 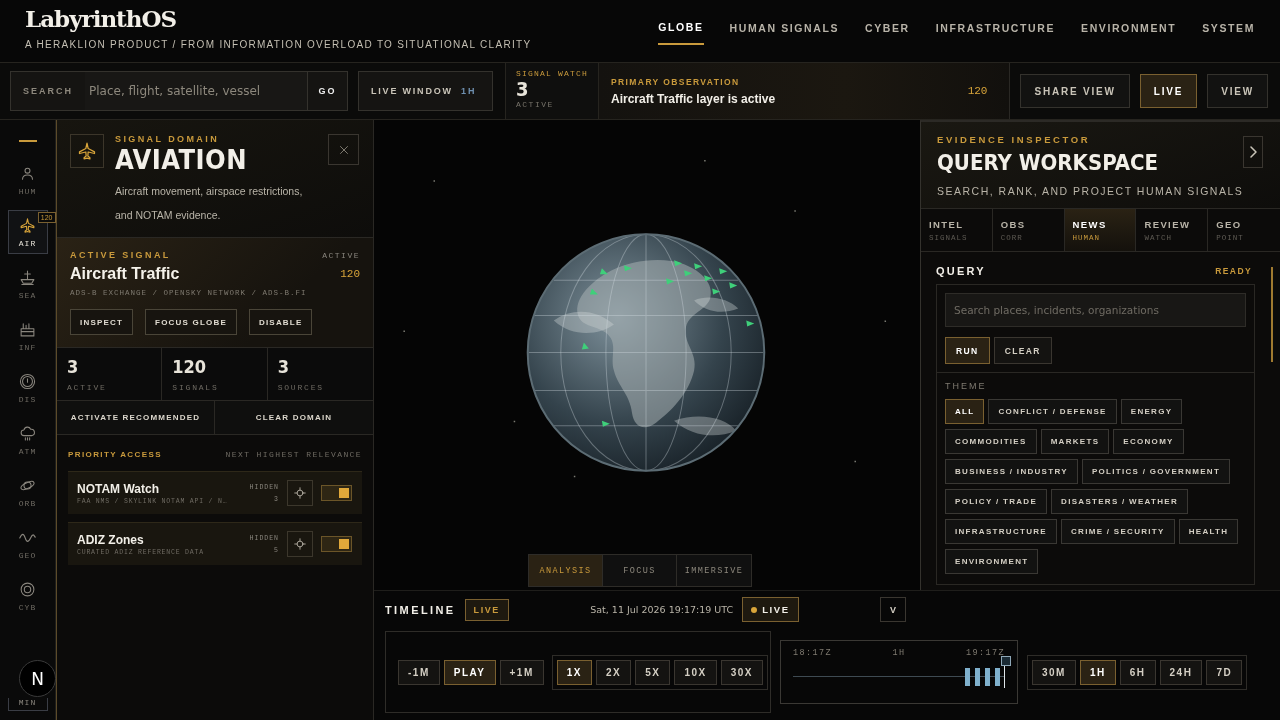 I want to click on speed-button: 10X, so click(x=695, y=672).